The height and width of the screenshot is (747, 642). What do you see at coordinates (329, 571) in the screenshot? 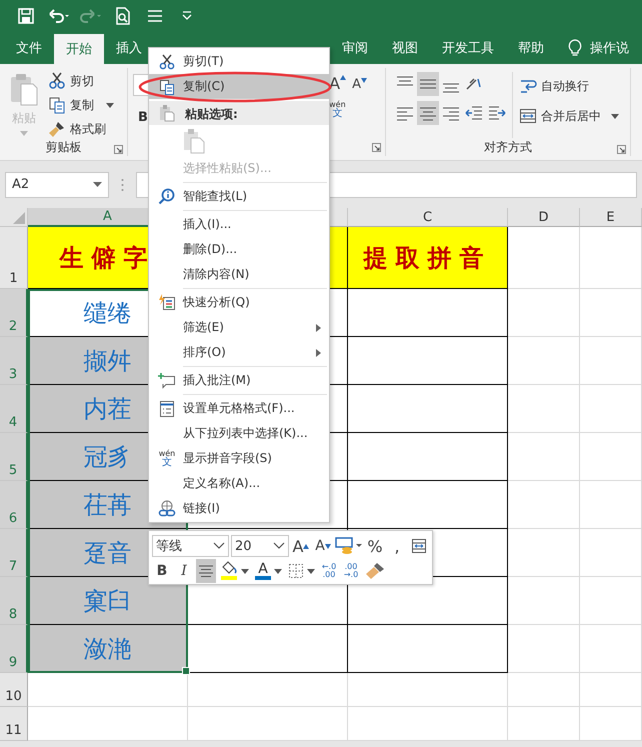
I see `increase-decimal-button: ←.0 .00` at bounding box center [329, 571].